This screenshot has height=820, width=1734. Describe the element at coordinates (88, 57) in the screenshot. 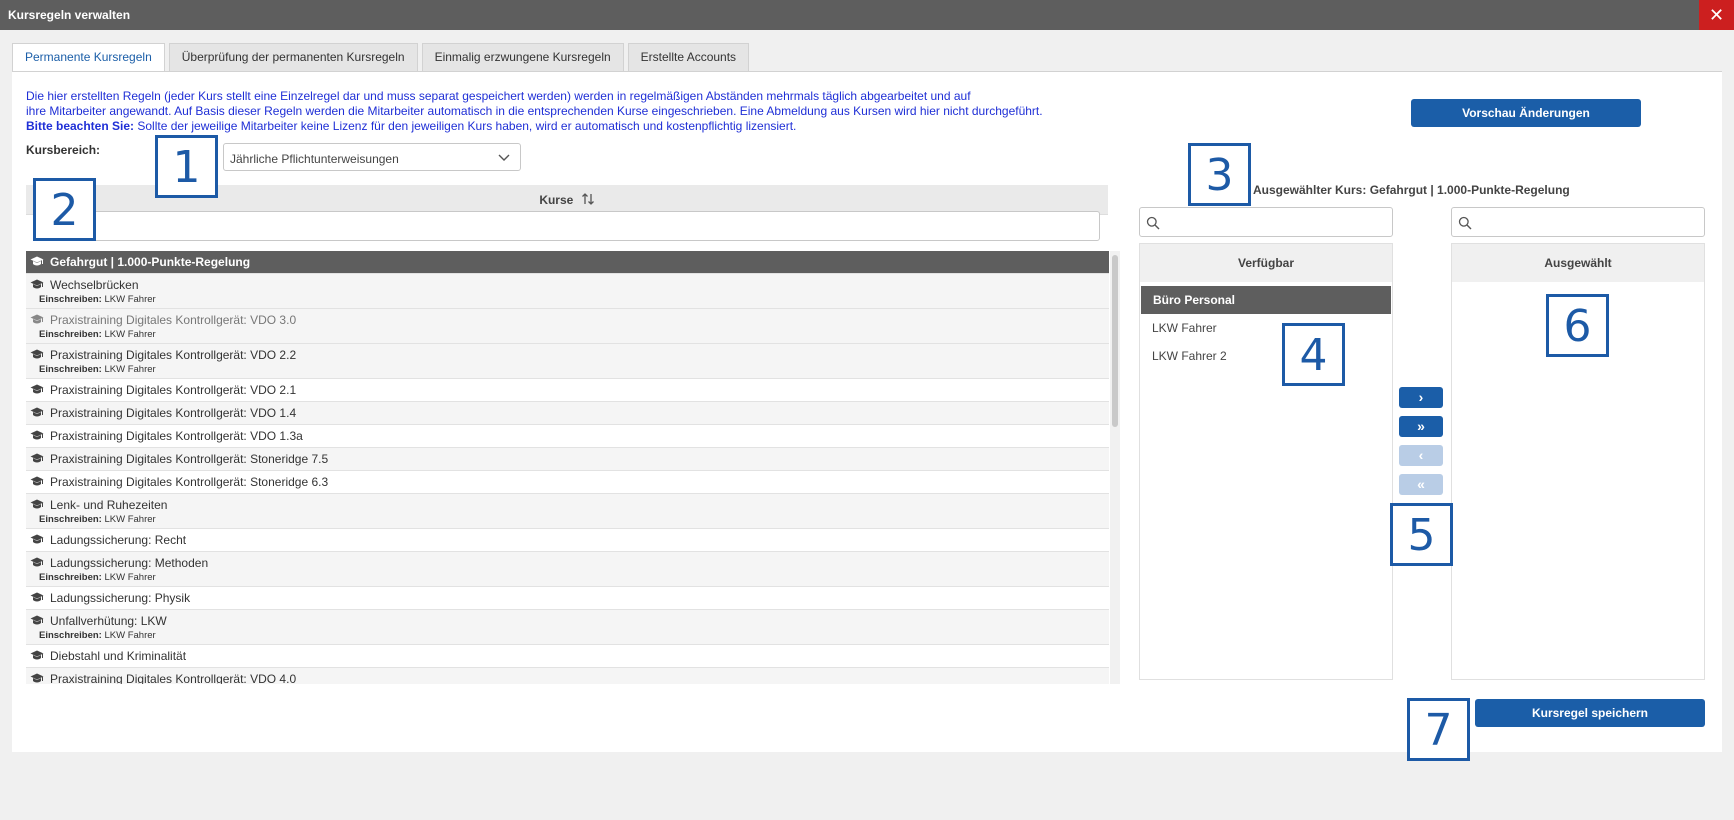

I see `tab-permanente-kursregeln: Permanente Kursregeln` at that location.